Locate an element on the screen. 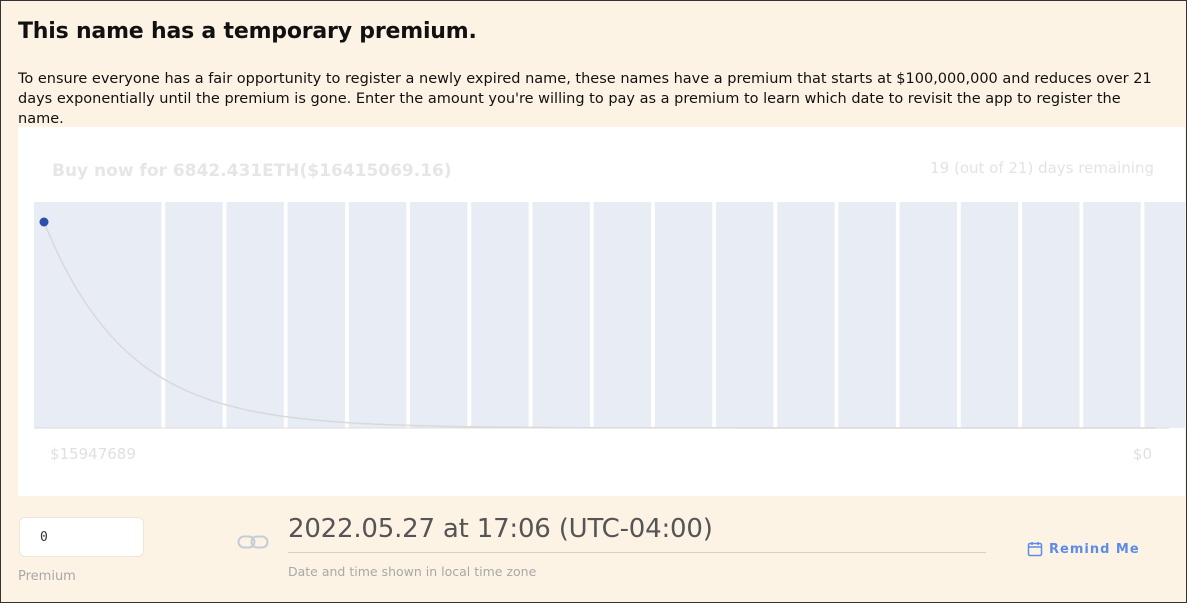 Image resolution: width=1187 pixels, height=603 pixels. current-price-marker is located at coordinates (44, 222).